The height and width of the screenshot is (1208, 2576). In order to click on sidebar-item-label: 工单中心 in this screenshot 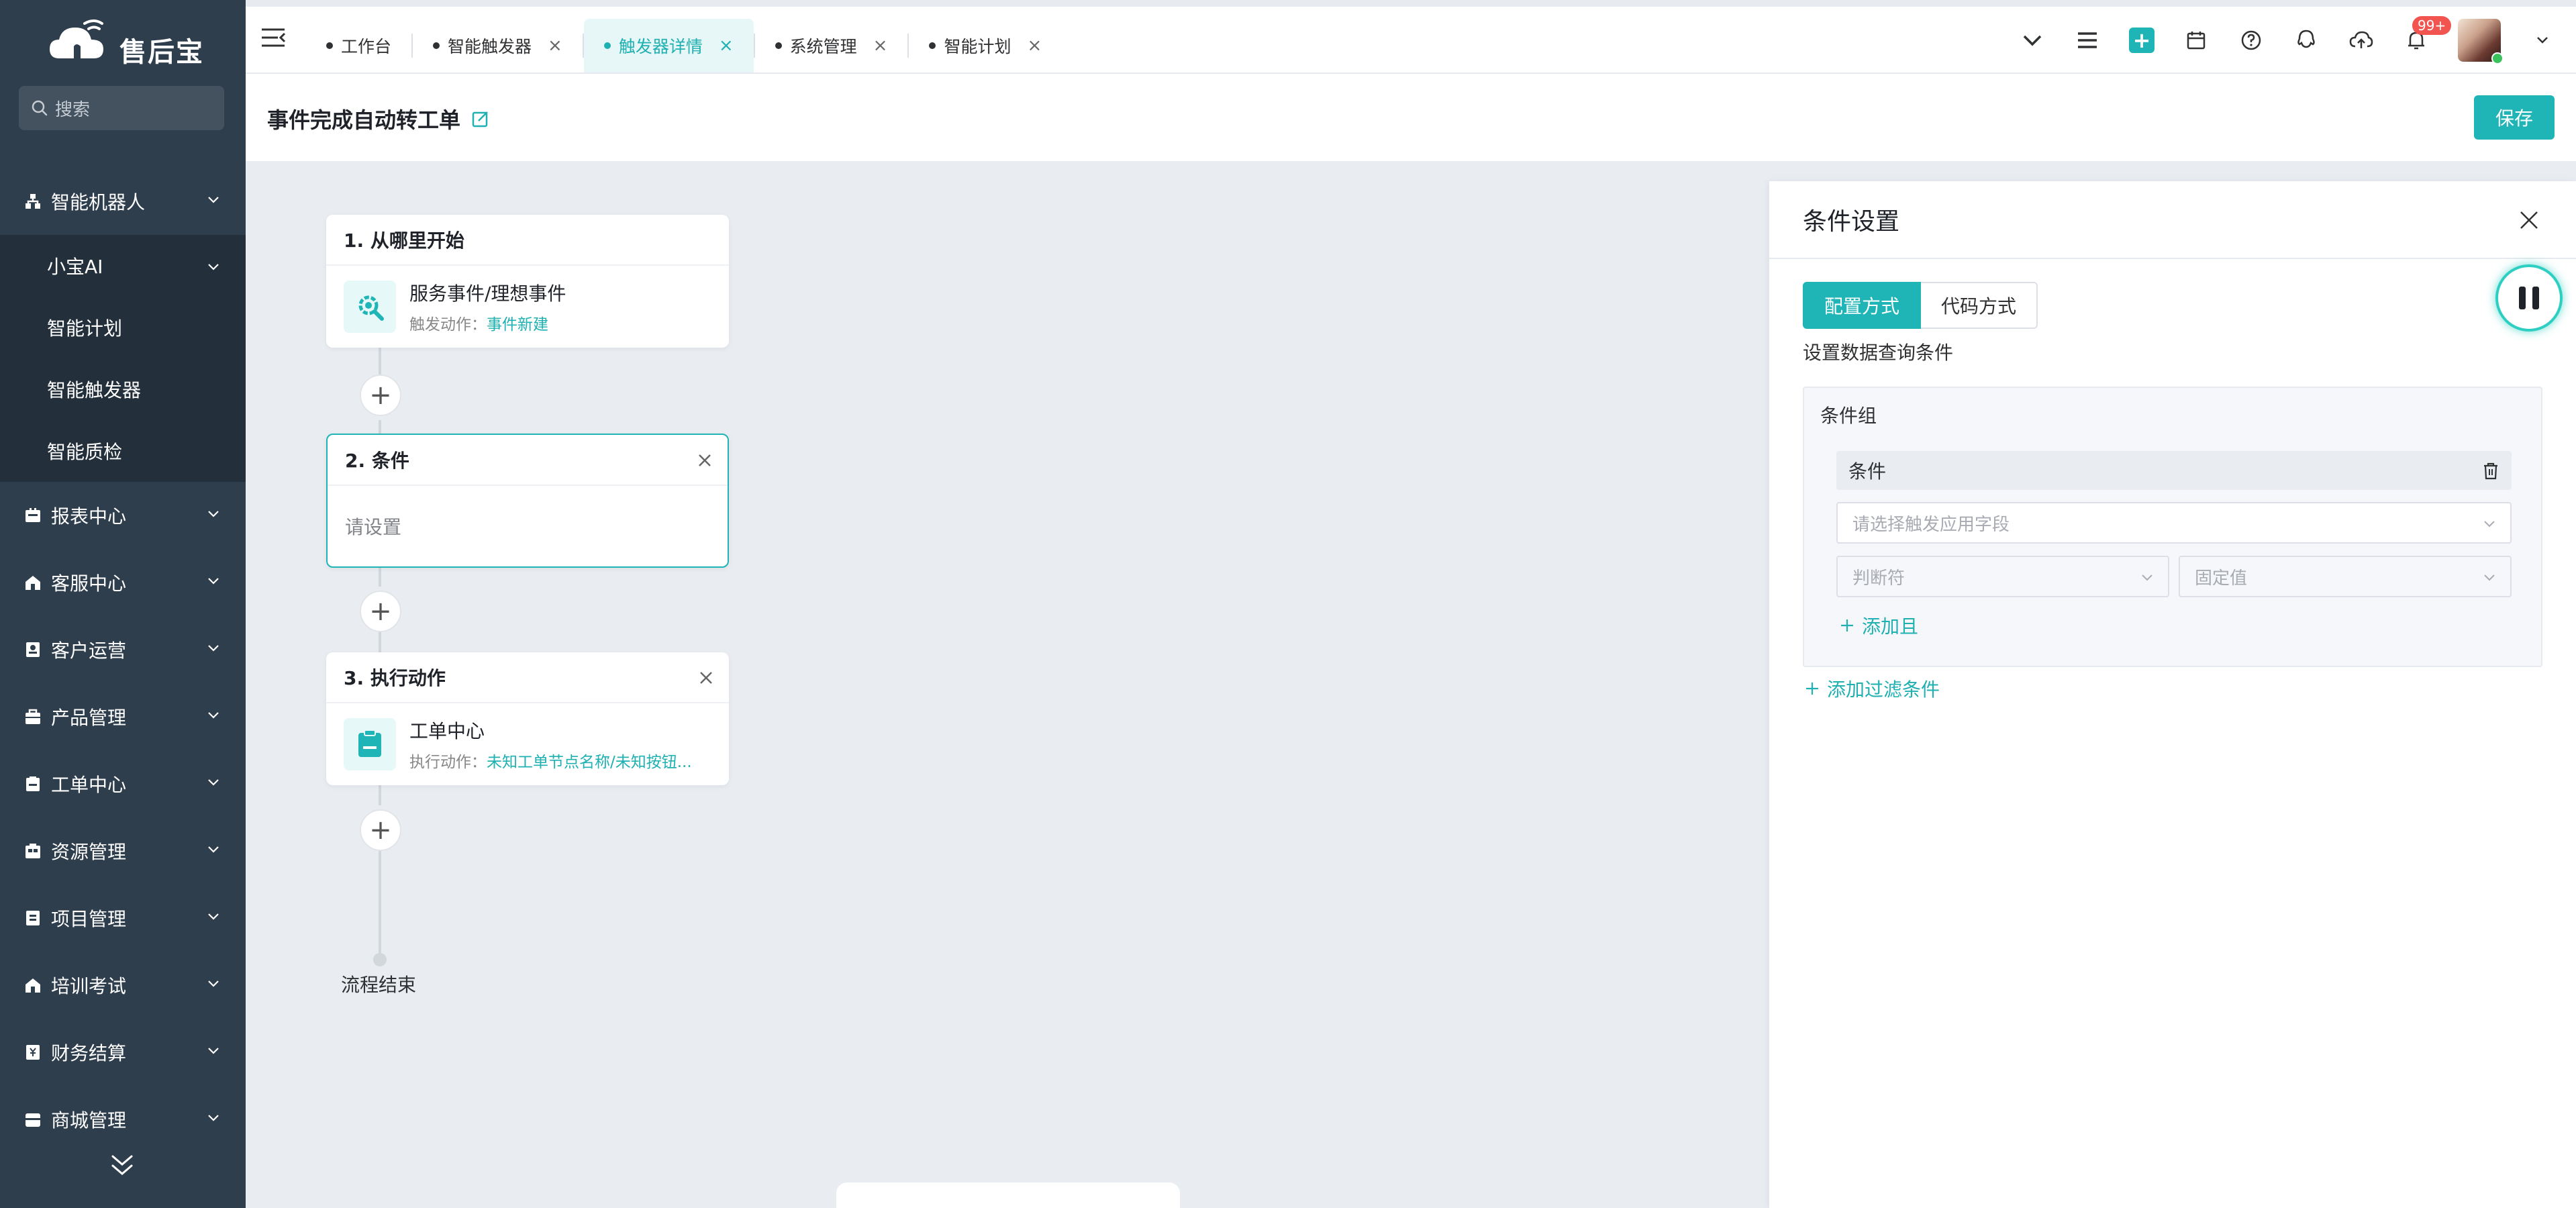, I will do `click(89, 785)`.